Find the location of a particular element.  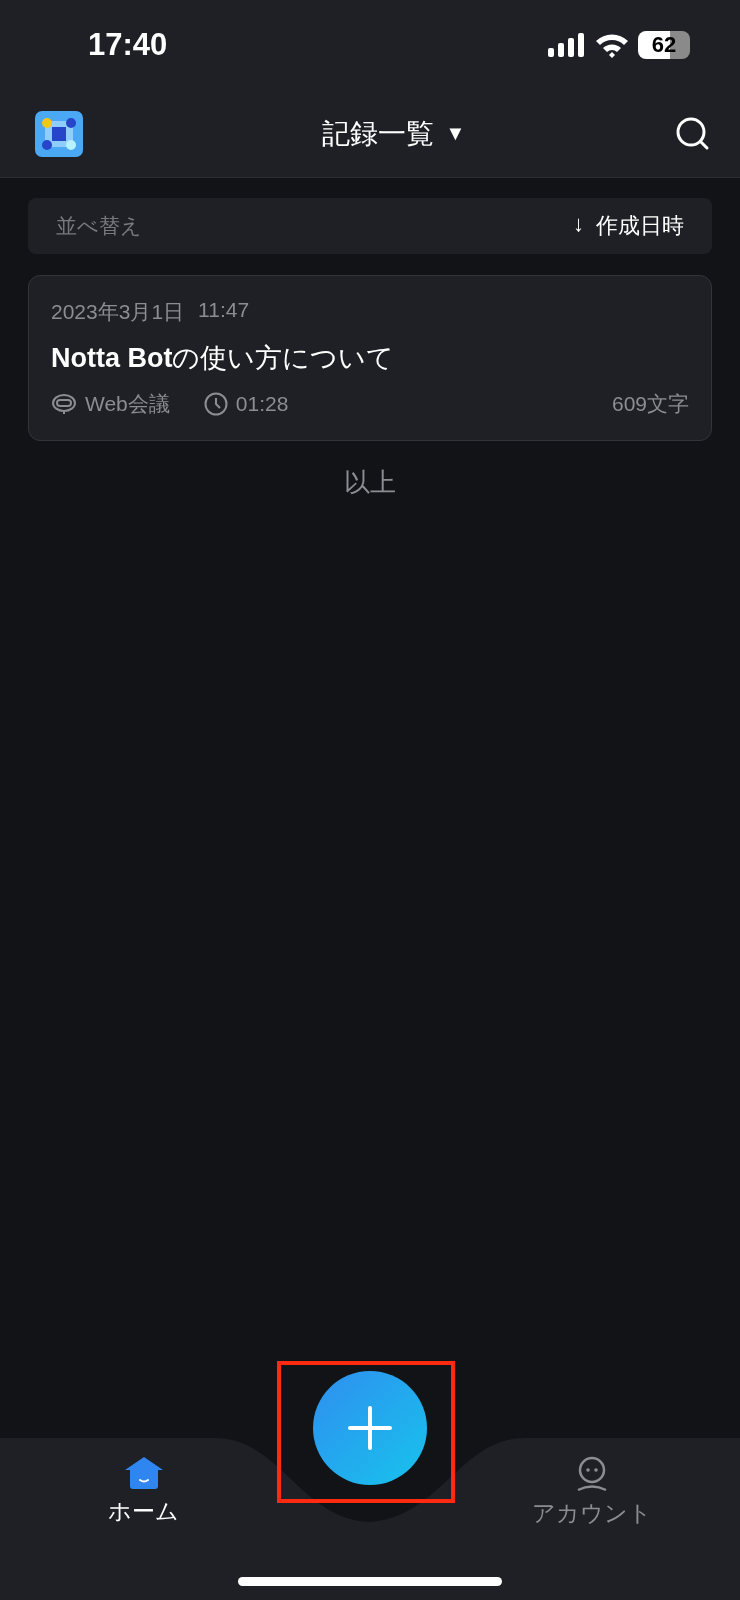

search-icon is located at coordinates (693, 133).